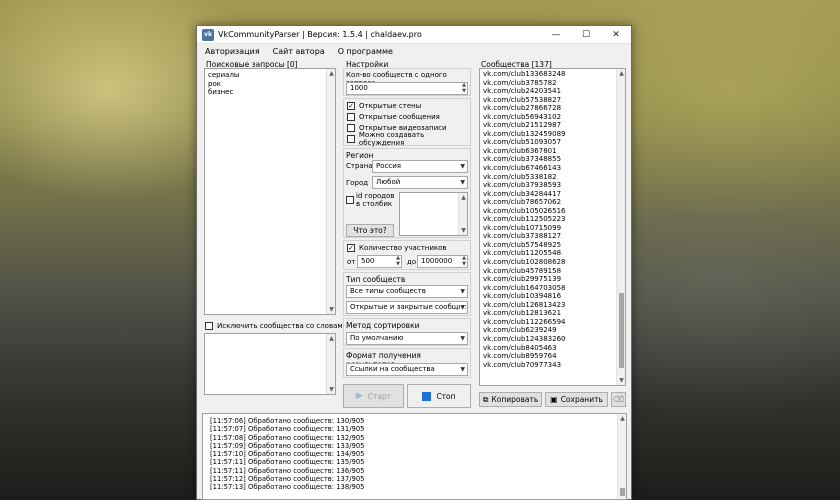  Describe the element at coordinates (586, 35) in the screenshot. I see `maximize-button: ☐` at that location.